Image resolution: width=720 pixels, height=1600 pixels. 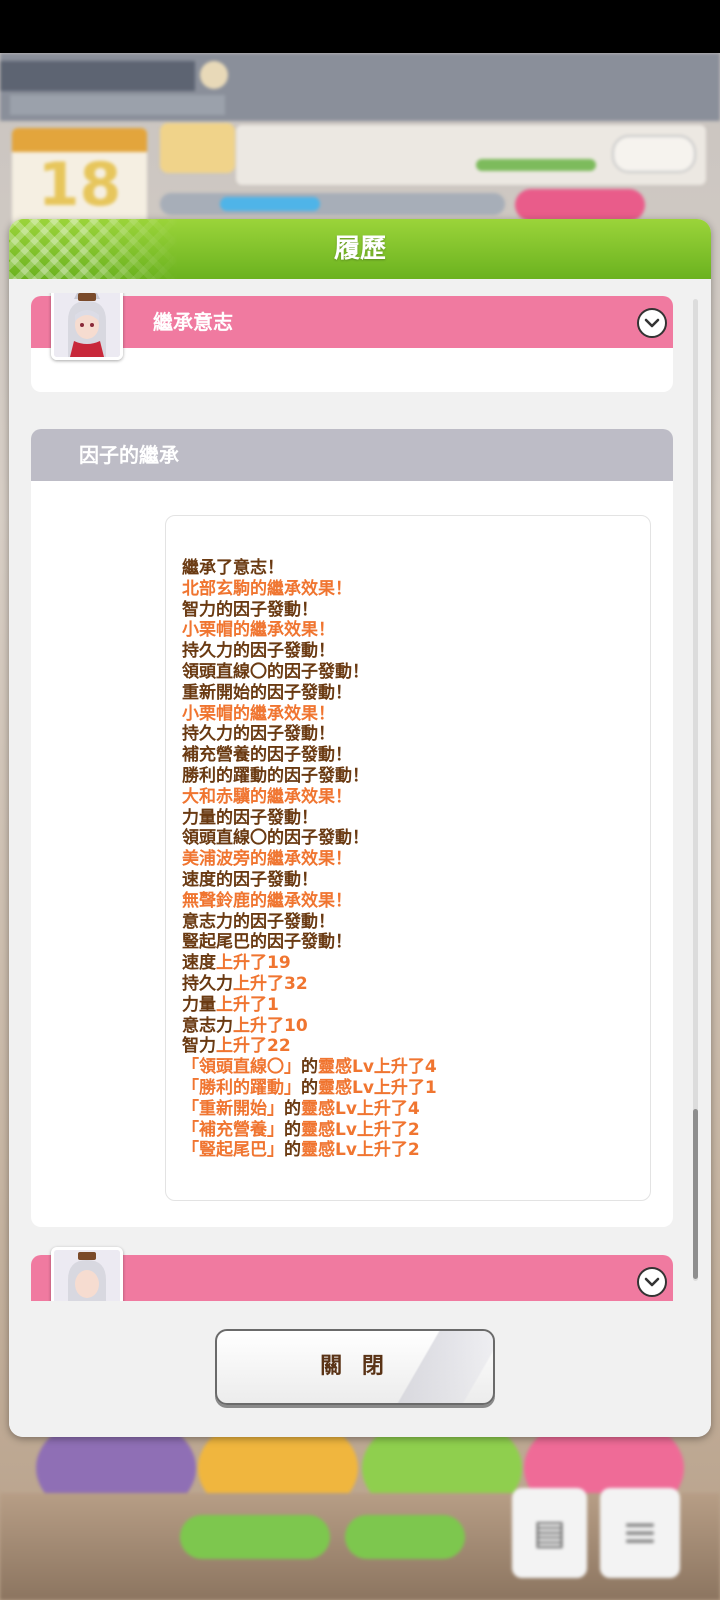 What do you see at coordinates (117, 105) in the screenshot?
I see `bg-subtitle-bar` at bounding box center [117, 105].